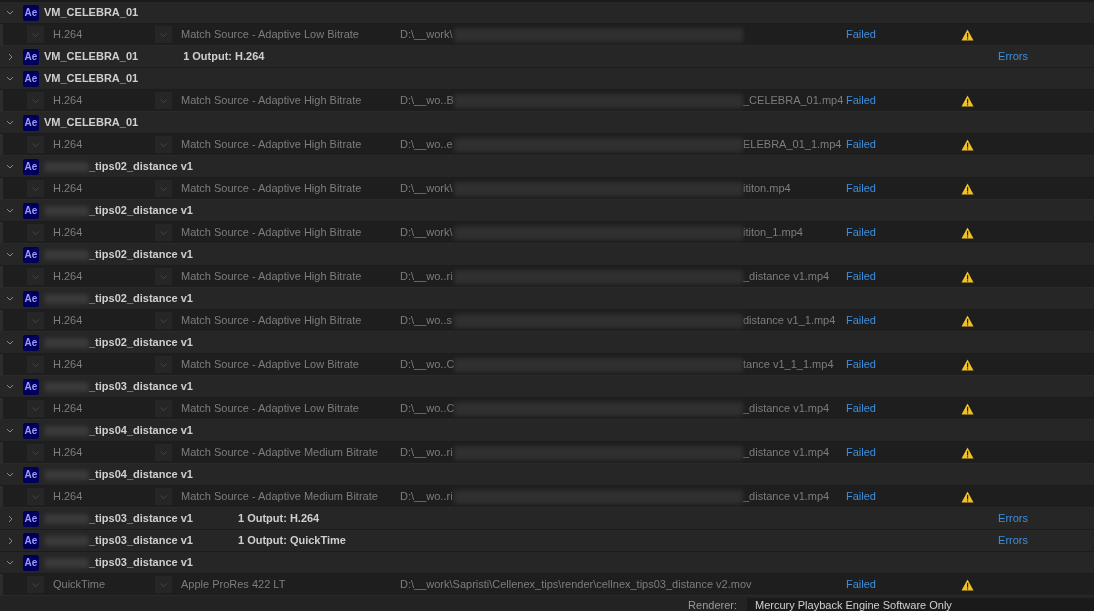 The image size is (1094, 611). What do you see at coordinates (792, 144) in the screenshot?
I see `output-path: ELEBRA_01_1.mp4` at bounding box center [792, 144].